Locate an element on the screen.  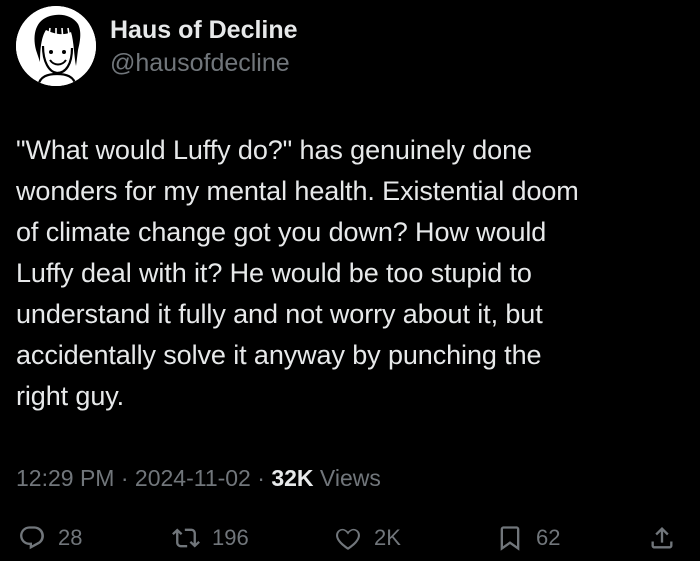
views-label: Views is located at coordinates (350, 478).